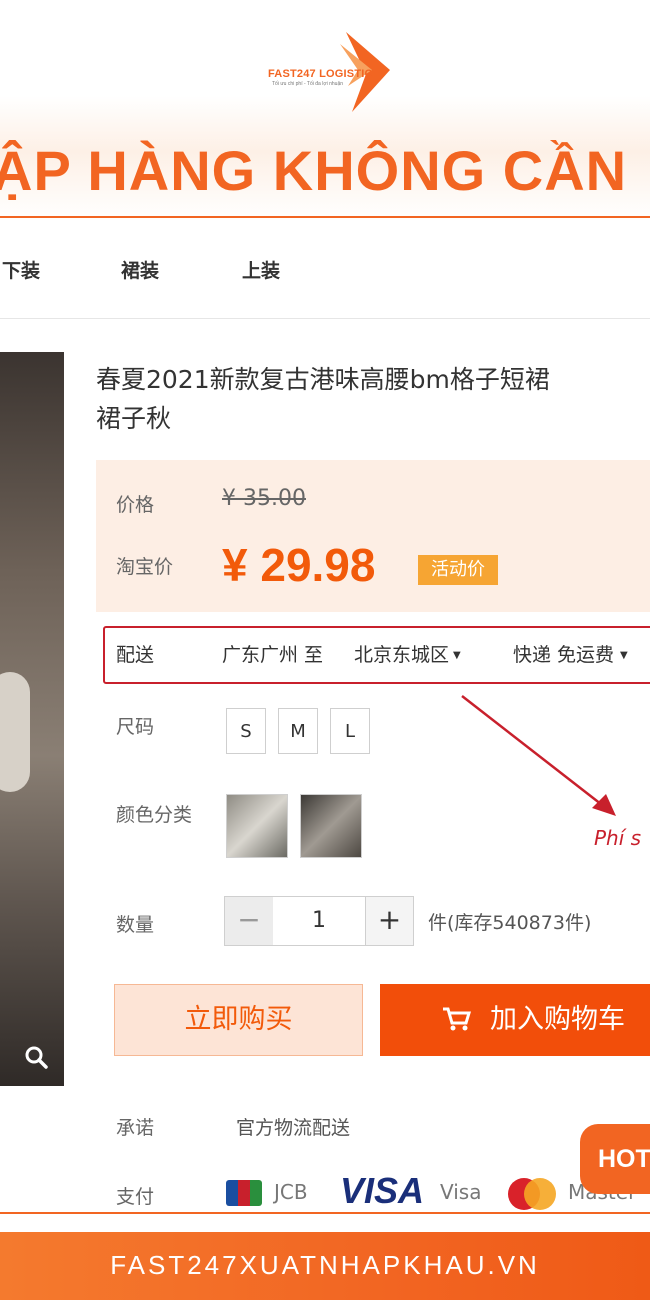 The height and width of the screenshot is (1300, 650). I want to click on shipping-label: 配送, so click(135, 655).